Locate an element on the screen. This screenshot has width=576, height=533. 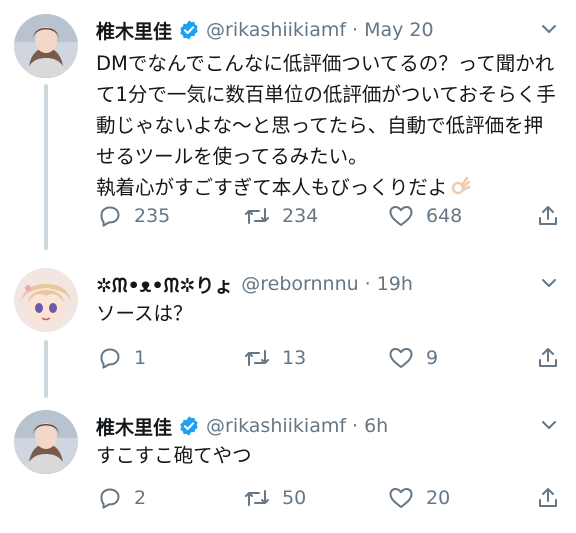
like-count: 648 is located at coordinates (444, 216).